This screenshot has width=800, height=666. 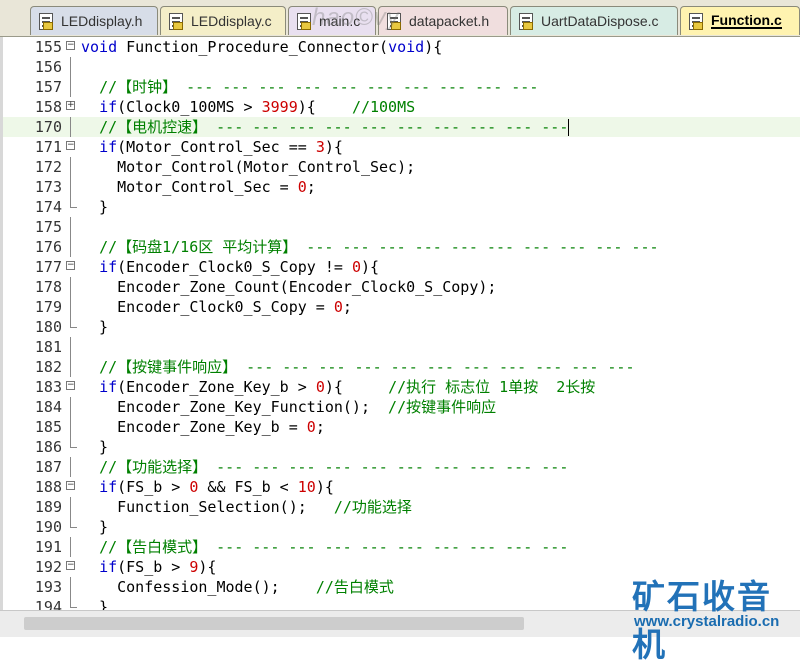 What do you see at coordinates (400, 187) in the screenshot?
I see `code-line: 173 Motor_Control_Sec = 0;` at bounding box center [400, 187].